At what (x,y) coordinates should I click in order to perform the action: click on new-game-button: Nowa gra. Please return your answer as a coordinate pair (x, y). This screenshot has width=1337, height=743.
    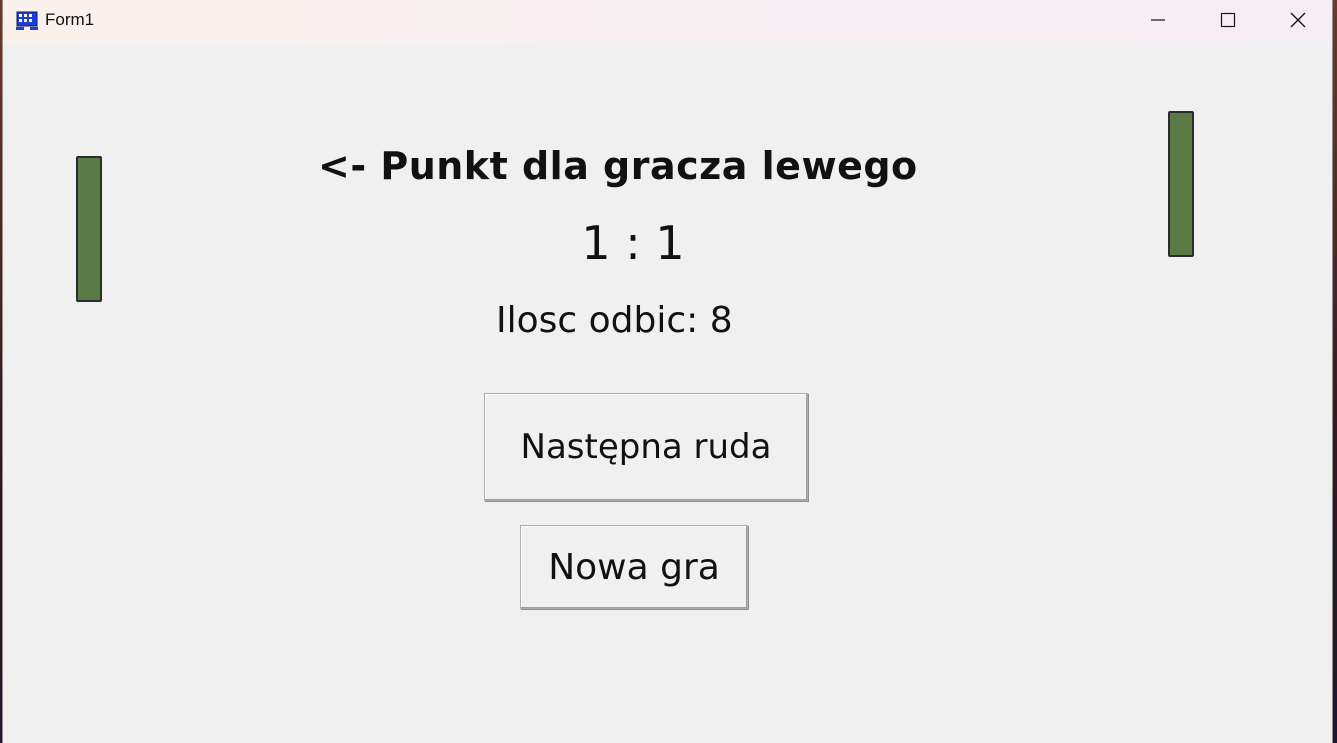
    Looking at the image, I should click on (634, 567).